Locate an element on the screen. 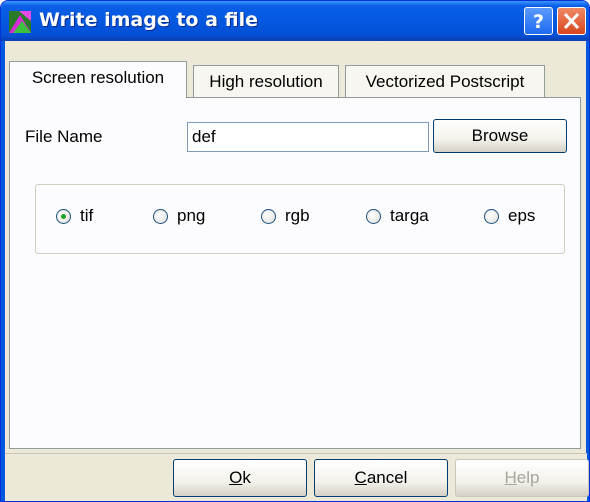  tab-screen-resolution: Screen resolution is located at coordinates (98, 79).